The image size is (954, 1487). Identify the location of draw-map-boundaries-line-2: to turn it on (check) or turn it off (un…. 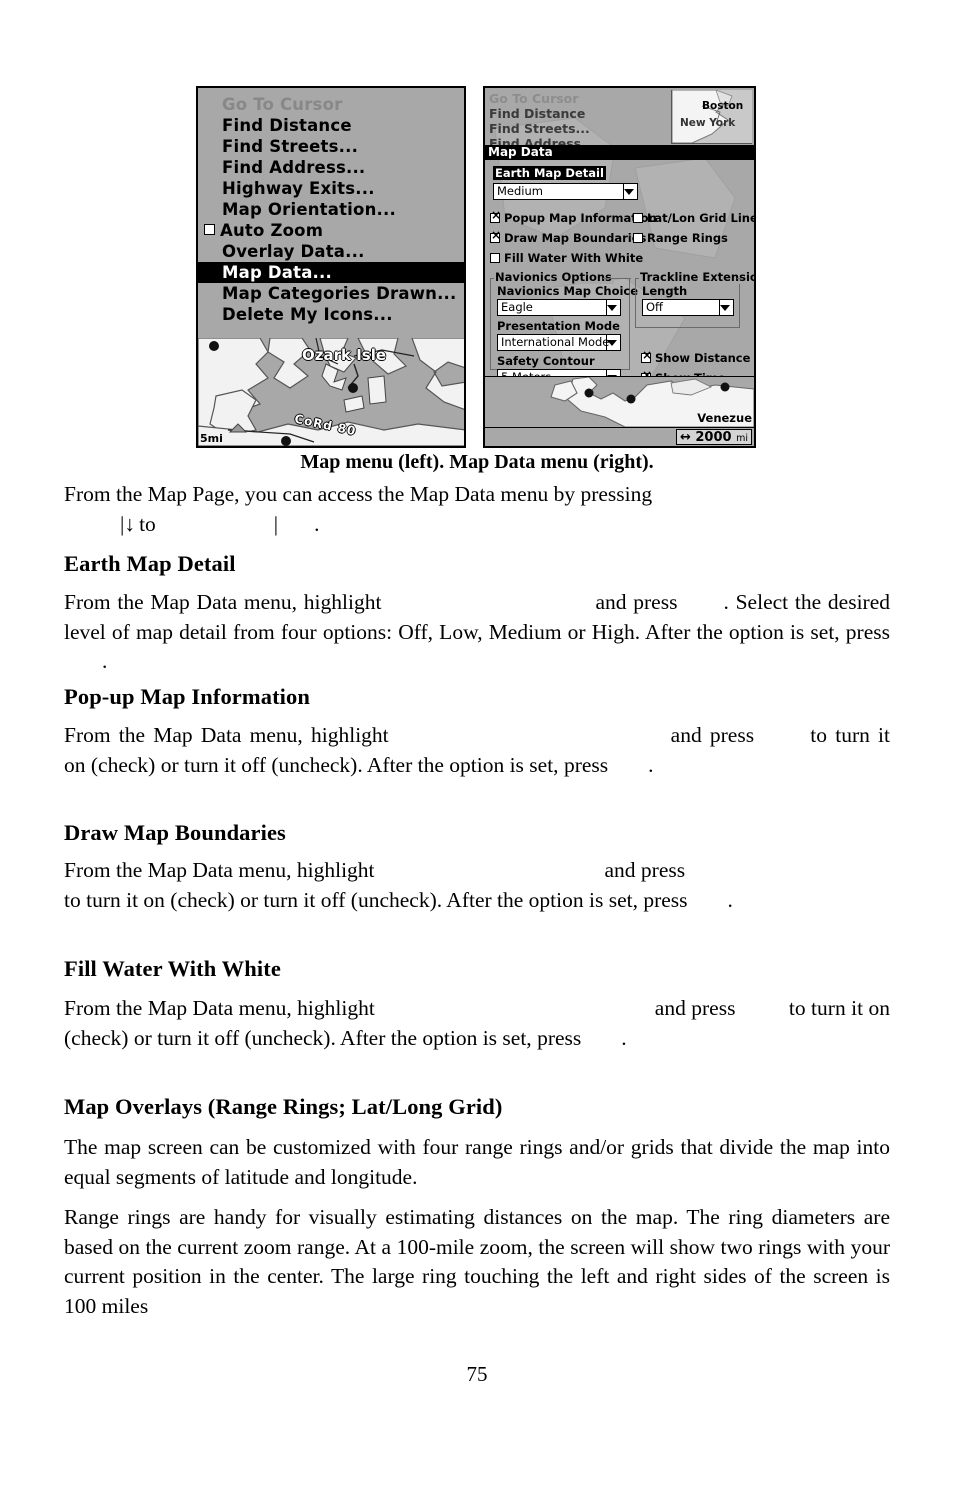
(477, 901).